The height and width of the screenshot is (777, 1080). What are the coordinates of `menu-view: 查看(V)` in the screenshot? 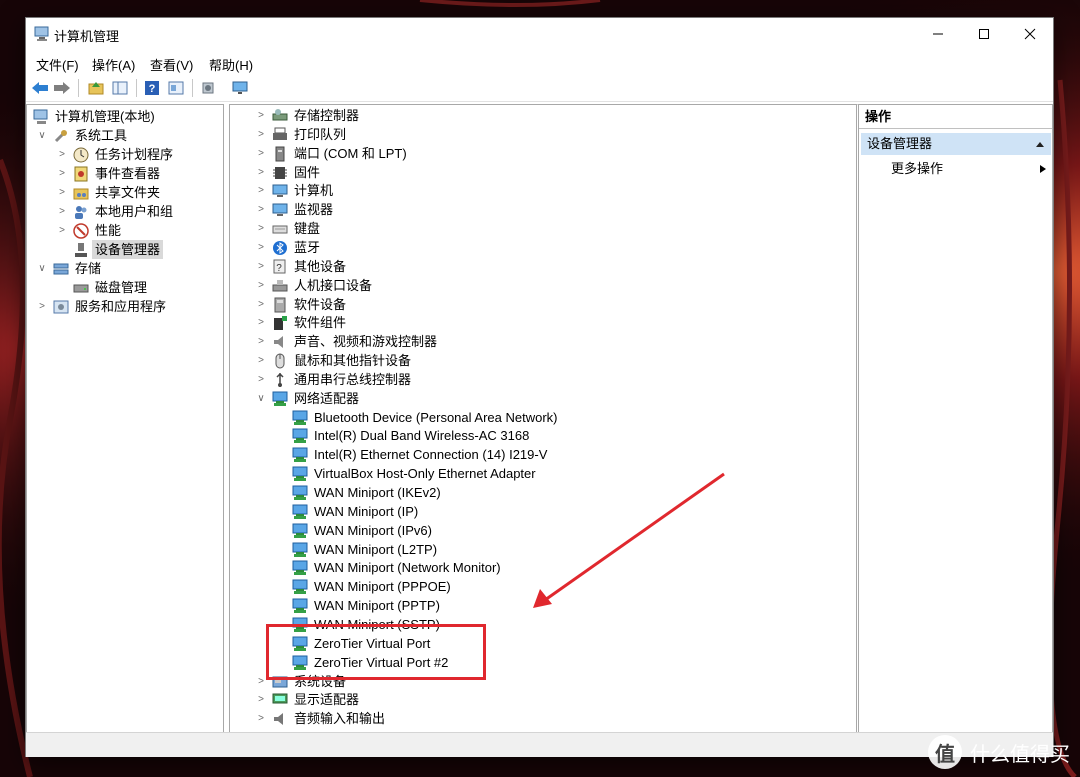 It's located at (171, 64).